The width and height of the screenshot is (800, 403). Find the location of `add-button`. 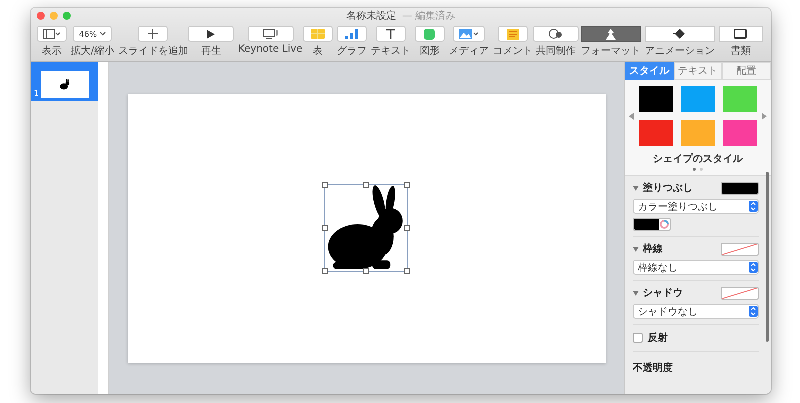

add-button is located at coordinates (153, 34).